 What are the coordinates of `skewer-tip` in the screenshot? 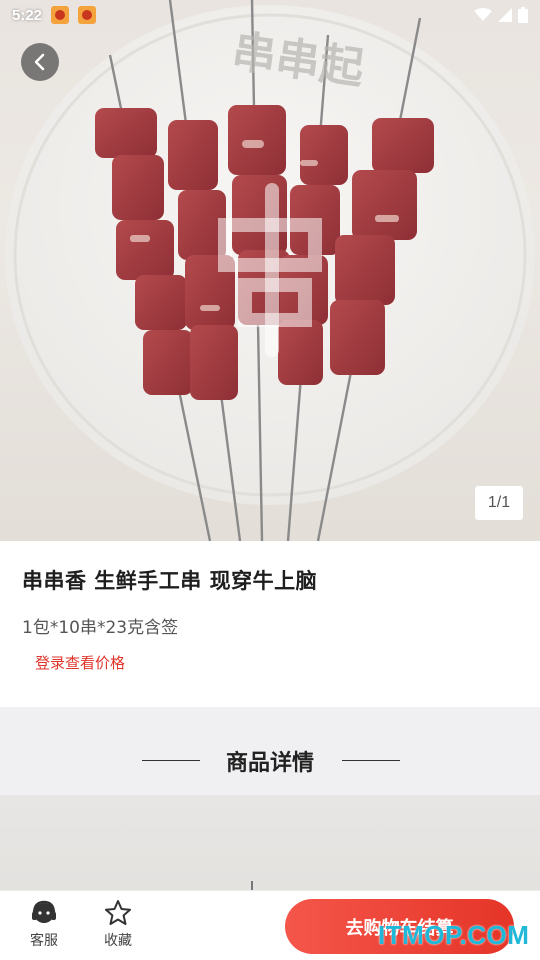 It's located at (252, 885).